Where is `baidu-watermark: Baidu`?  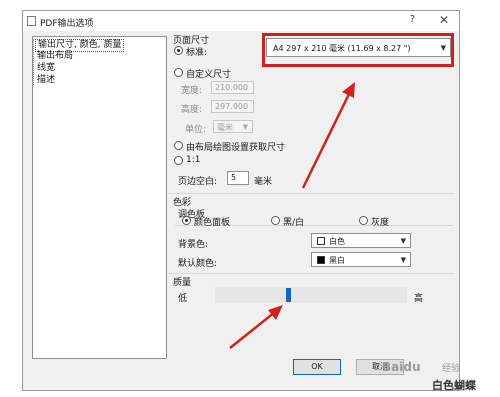 baidu-watermark: Baidu is located at coordinates (401, 367).